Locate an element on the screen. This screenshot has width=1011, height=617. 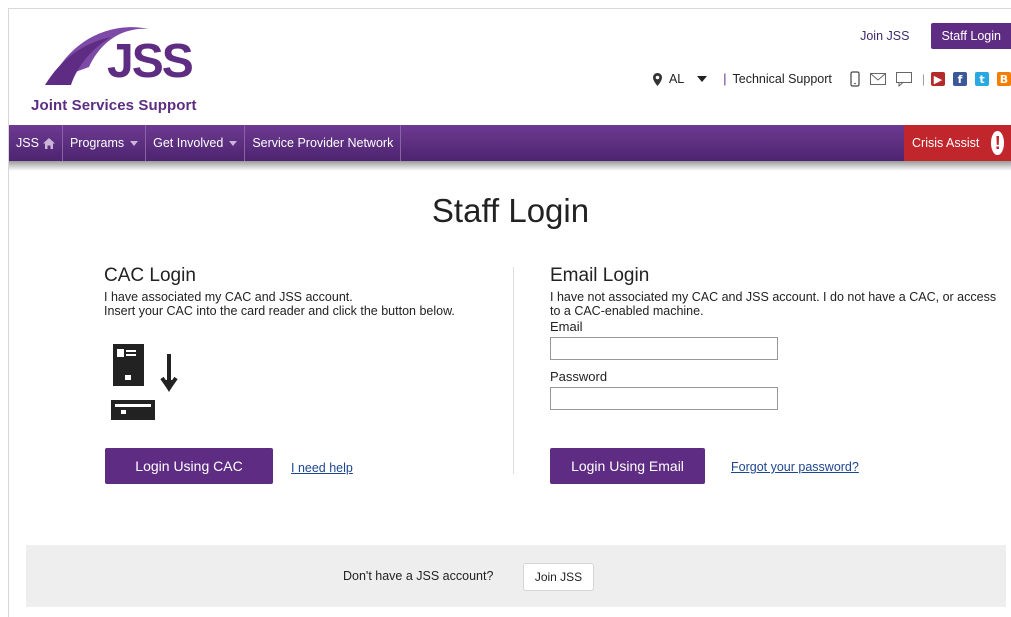
location-value: AL is located at coordinates (676, 79).